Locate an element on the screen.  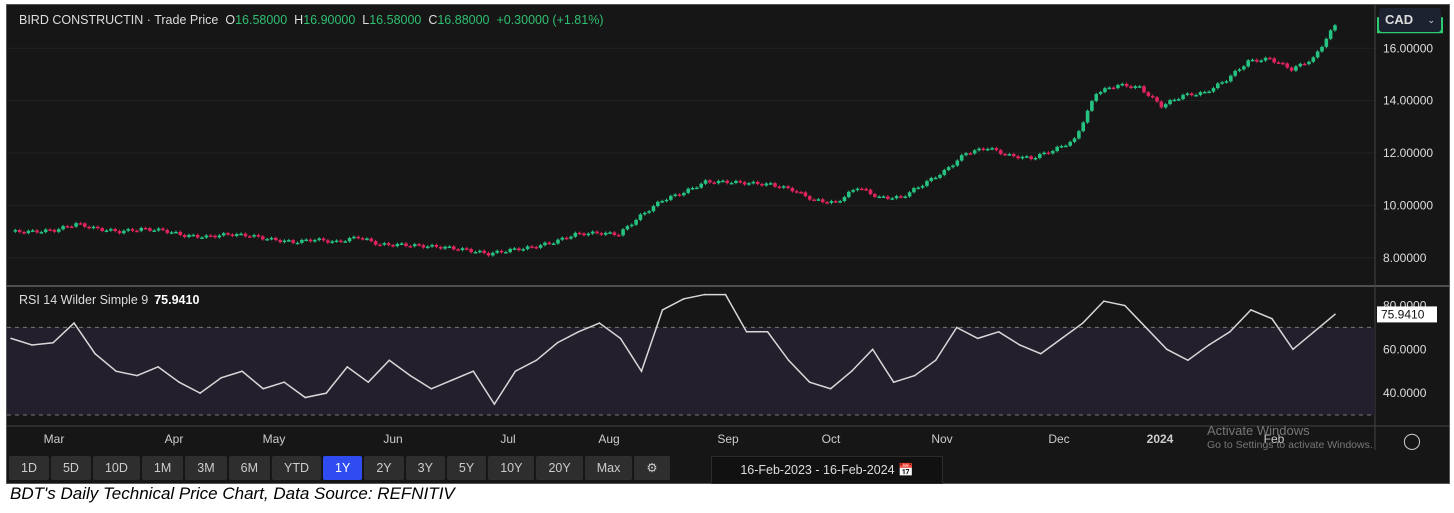
range-button-max: Max is located at coordinates (608, 468).